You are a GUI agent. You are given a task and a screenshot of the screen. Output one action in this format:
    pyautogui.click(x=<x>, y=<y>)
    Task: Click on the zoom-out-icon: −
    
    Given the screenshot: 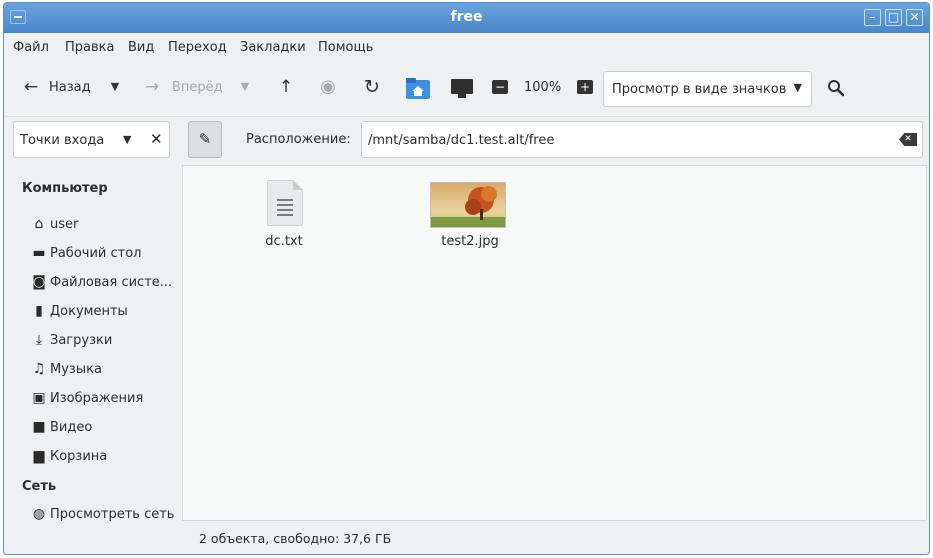 What is the action you would take?
    pyautogui.click(x=500, y=87)
    